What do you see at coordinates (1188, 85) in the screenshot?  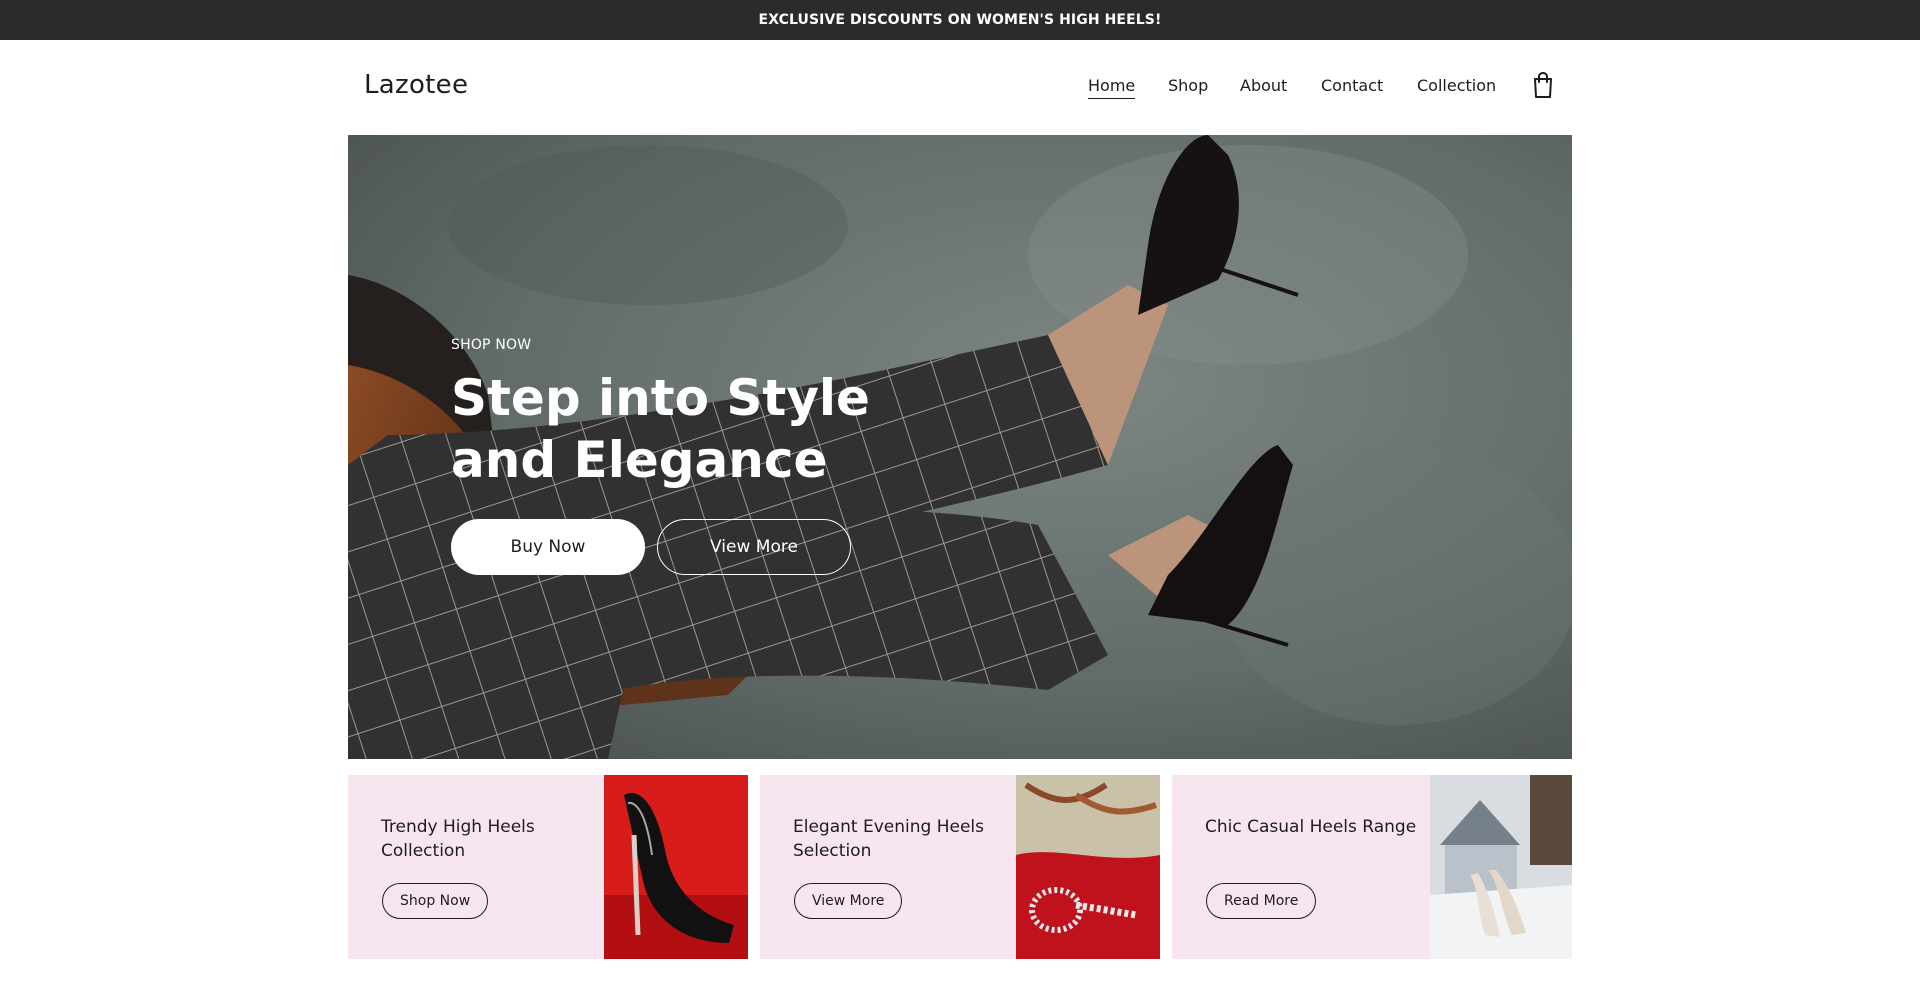 I see `nav-shop: Shop` at bounding box center [1188, 85].